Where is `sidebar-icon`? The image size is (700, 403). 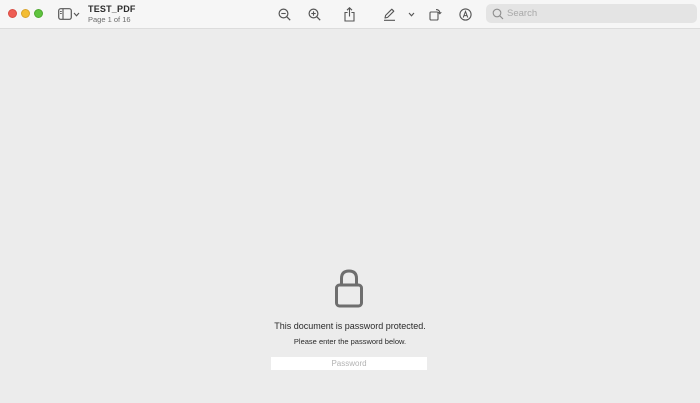
sidebar-icon is located at coordinates (64, 14).